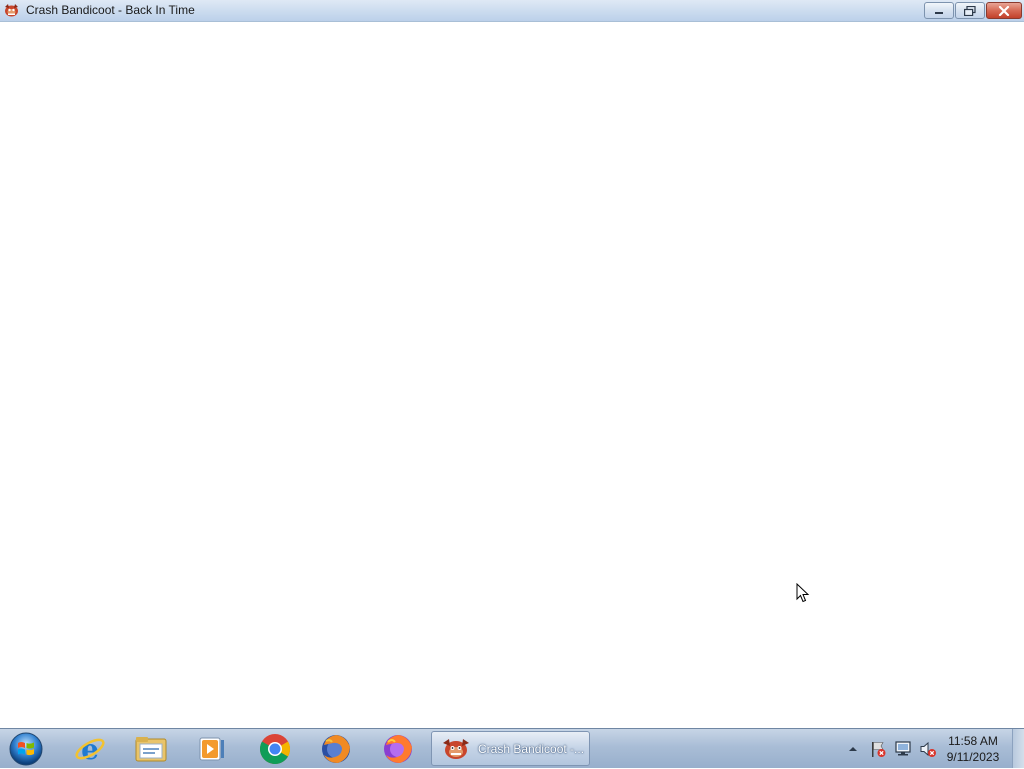  Describe the element at coordinates (110, 10) in the screenshot. I see `window-title: Crash Bandicoot - Back In Time` at that location.